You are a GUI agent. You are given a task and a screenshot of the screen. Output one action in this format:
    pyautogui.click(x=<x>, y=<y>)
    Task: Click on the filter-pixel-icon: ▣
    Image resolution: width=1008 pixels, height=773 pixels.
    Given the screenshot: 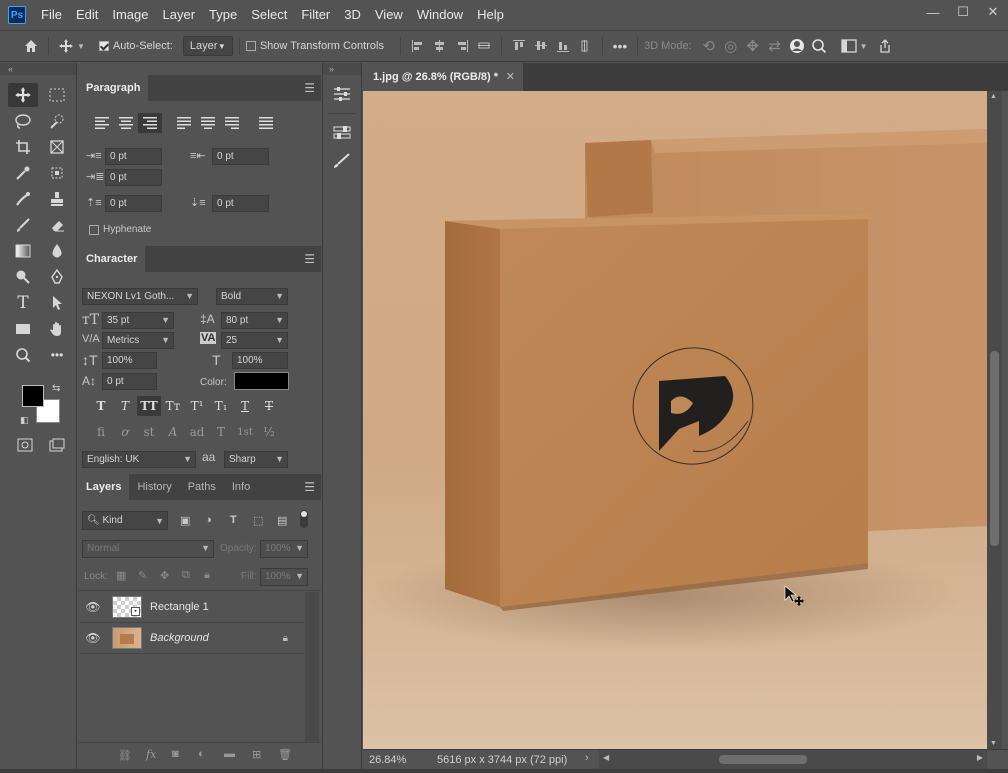 What is the action you would take?
    pyautogui.click(x=185, y=520)
    